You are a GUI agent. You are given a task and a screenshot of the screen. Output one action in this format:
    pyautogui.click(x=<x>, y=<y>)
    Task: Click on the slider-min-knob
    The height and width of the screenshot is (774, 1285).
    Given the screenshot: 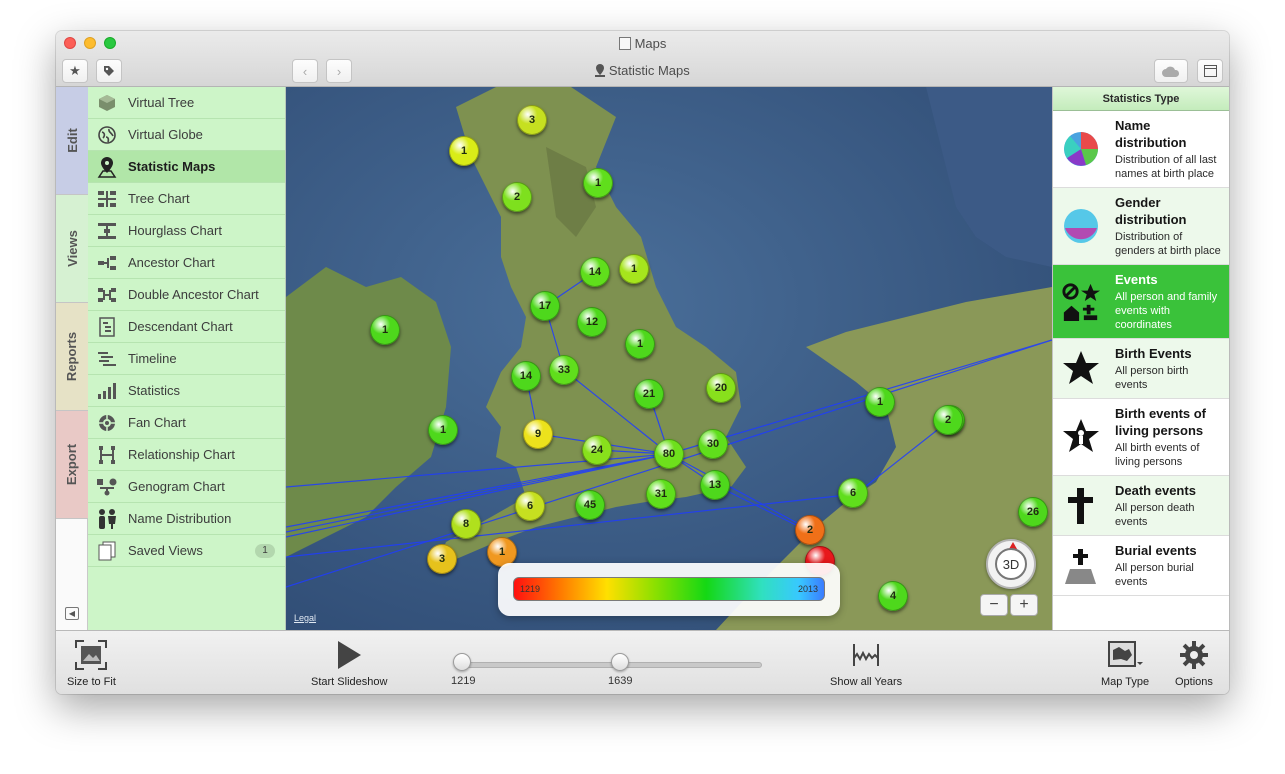 What is the action you would take?
    pyautogui.click(x=462, y=662)
    